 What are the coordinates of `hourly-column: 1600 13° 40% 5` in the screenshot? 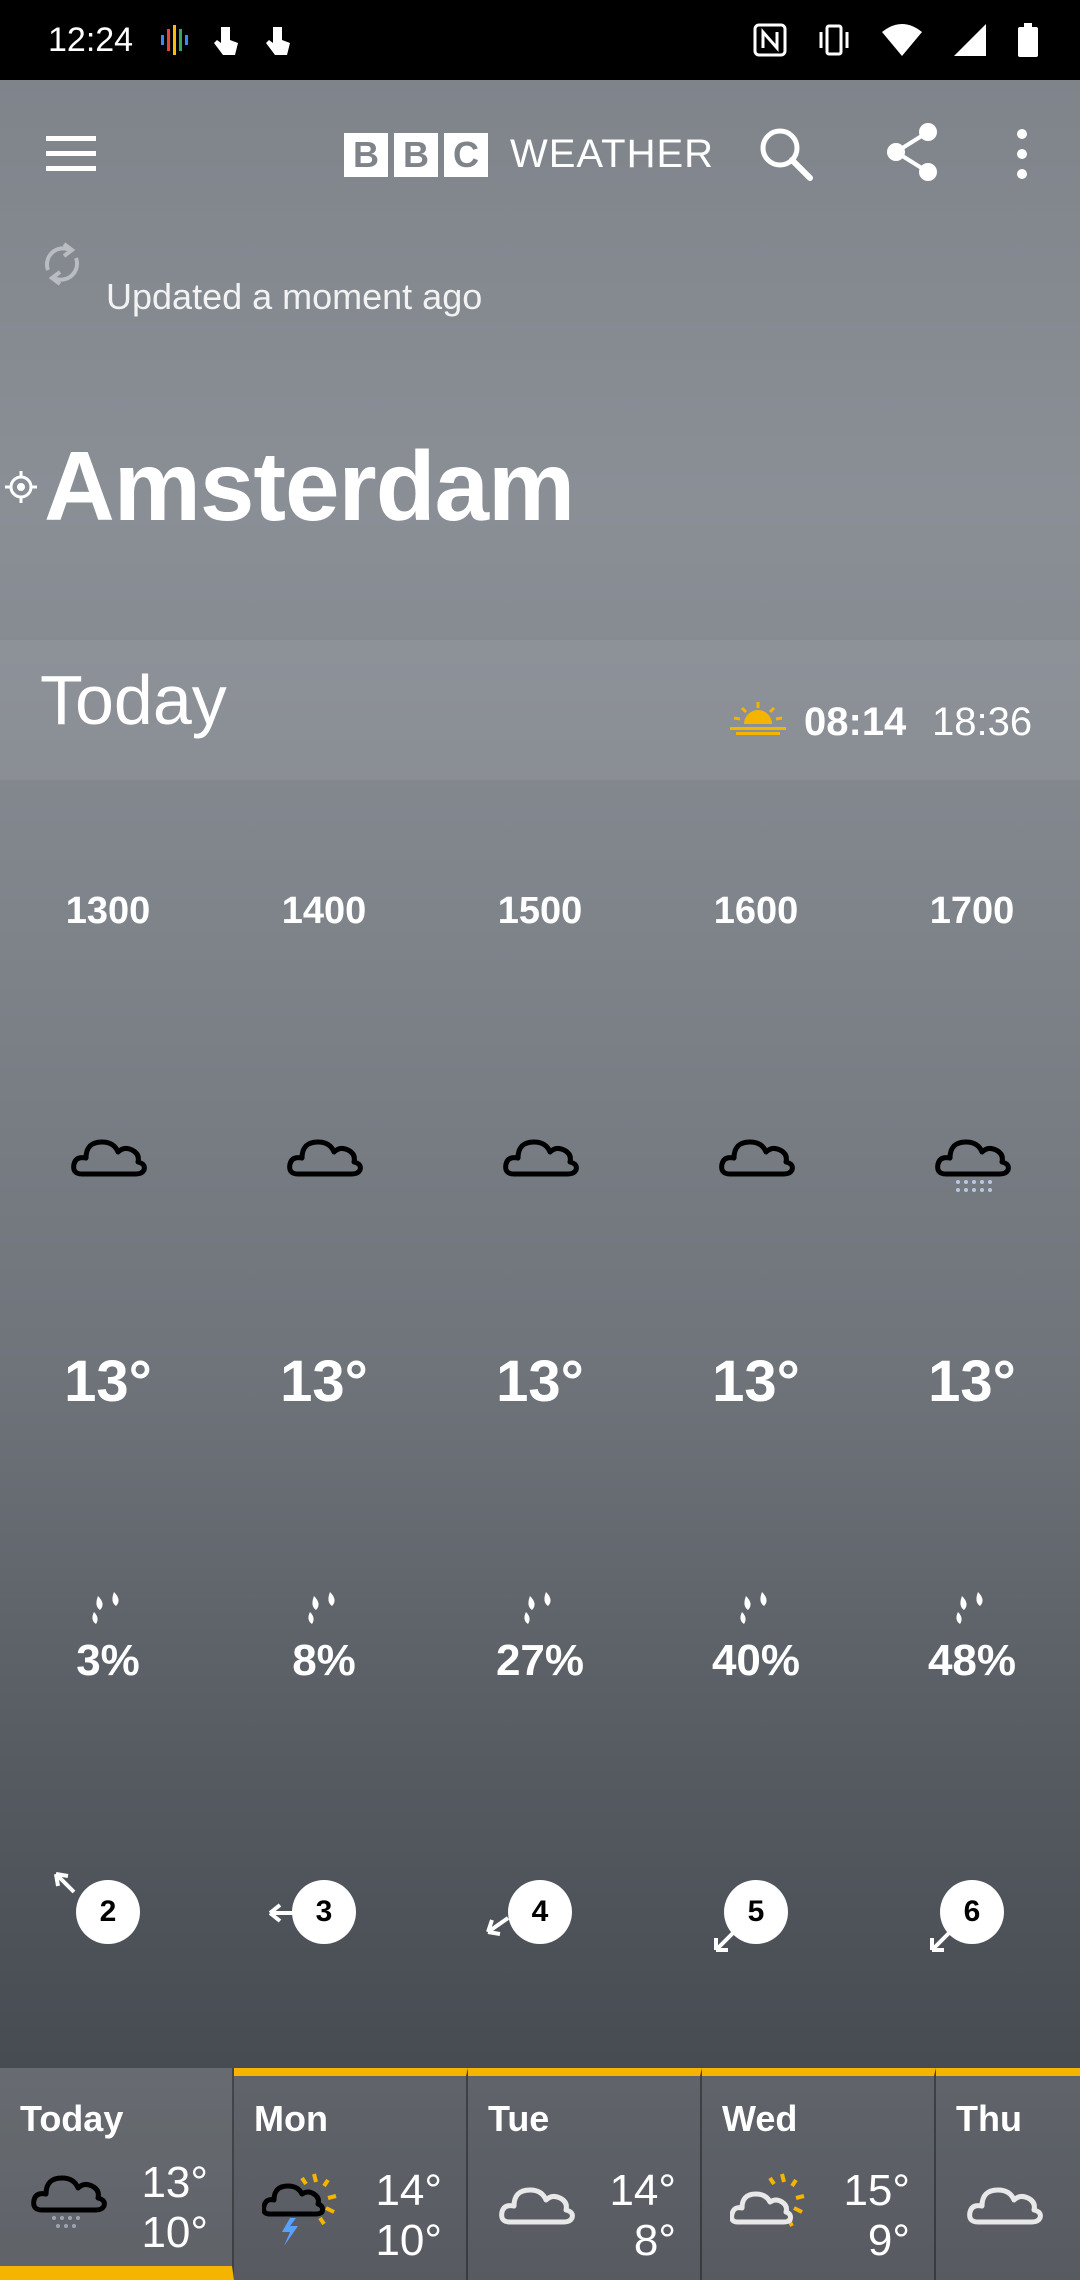 It's located at (756, 1425).